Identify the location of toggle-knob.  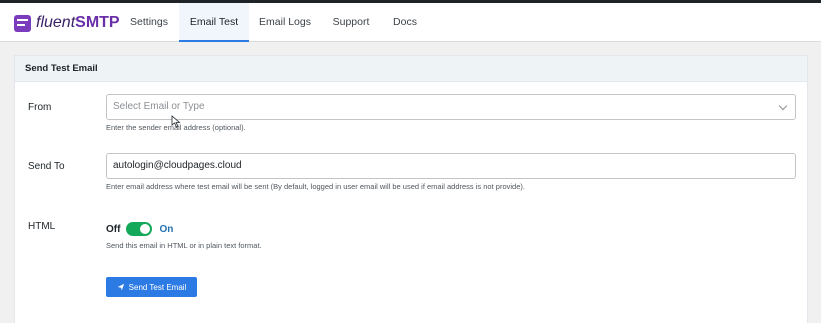
(145, 229).